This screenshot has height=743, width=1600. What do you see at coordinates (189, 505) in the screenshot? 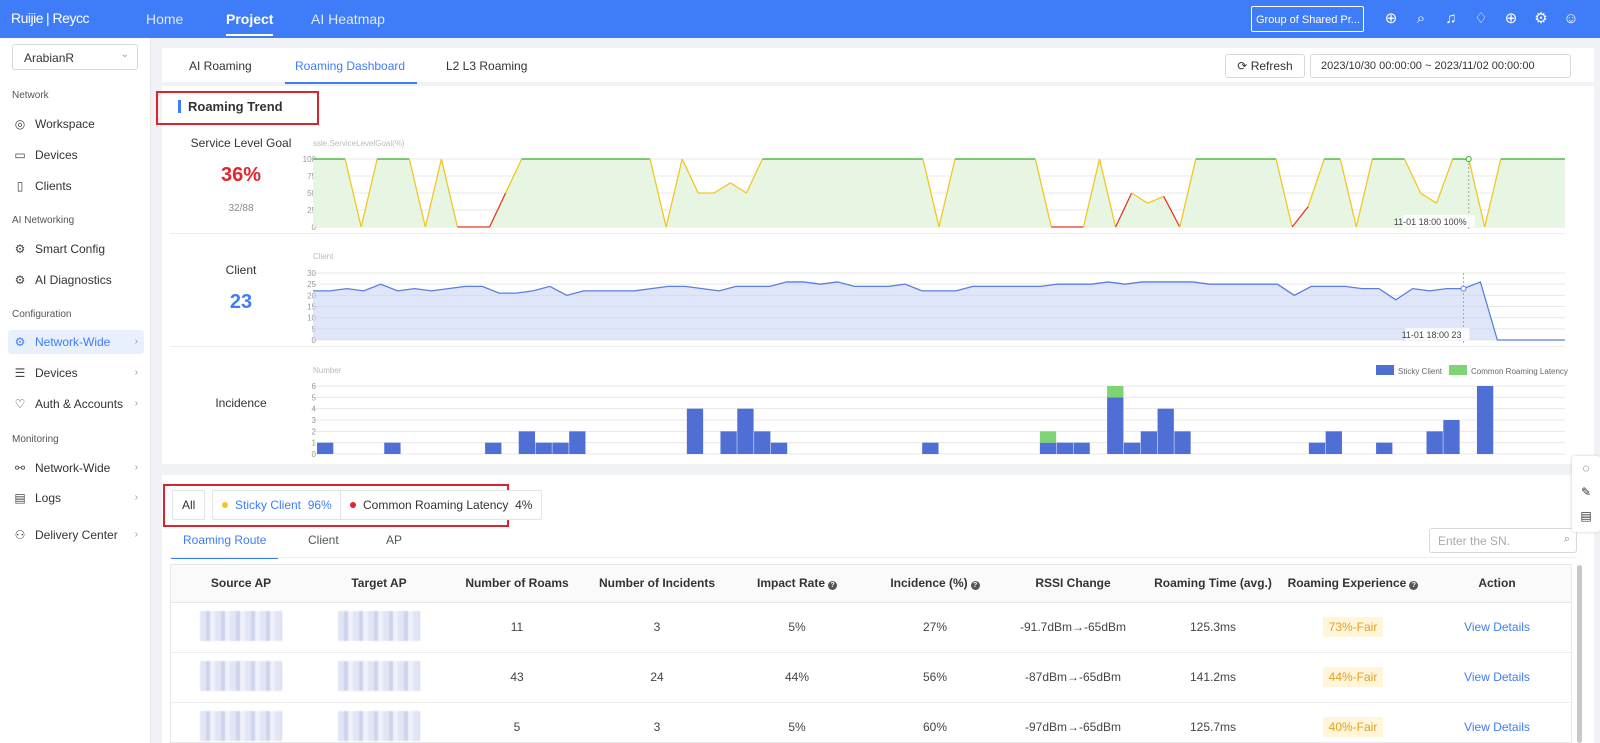
I see `filter-all: All` at bounding box center [189, 505].